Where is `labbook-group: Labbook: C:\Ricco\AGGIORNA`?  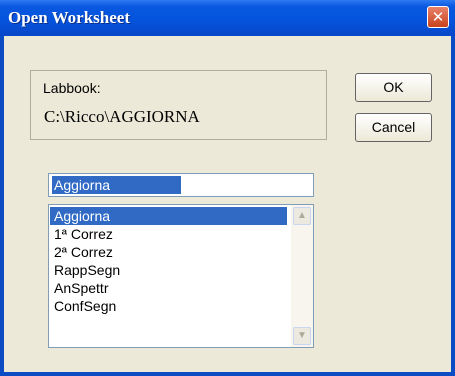
labbook-group: Labbook: C:\Ricco\AGGIORNA is located at coordinates (178, 105).